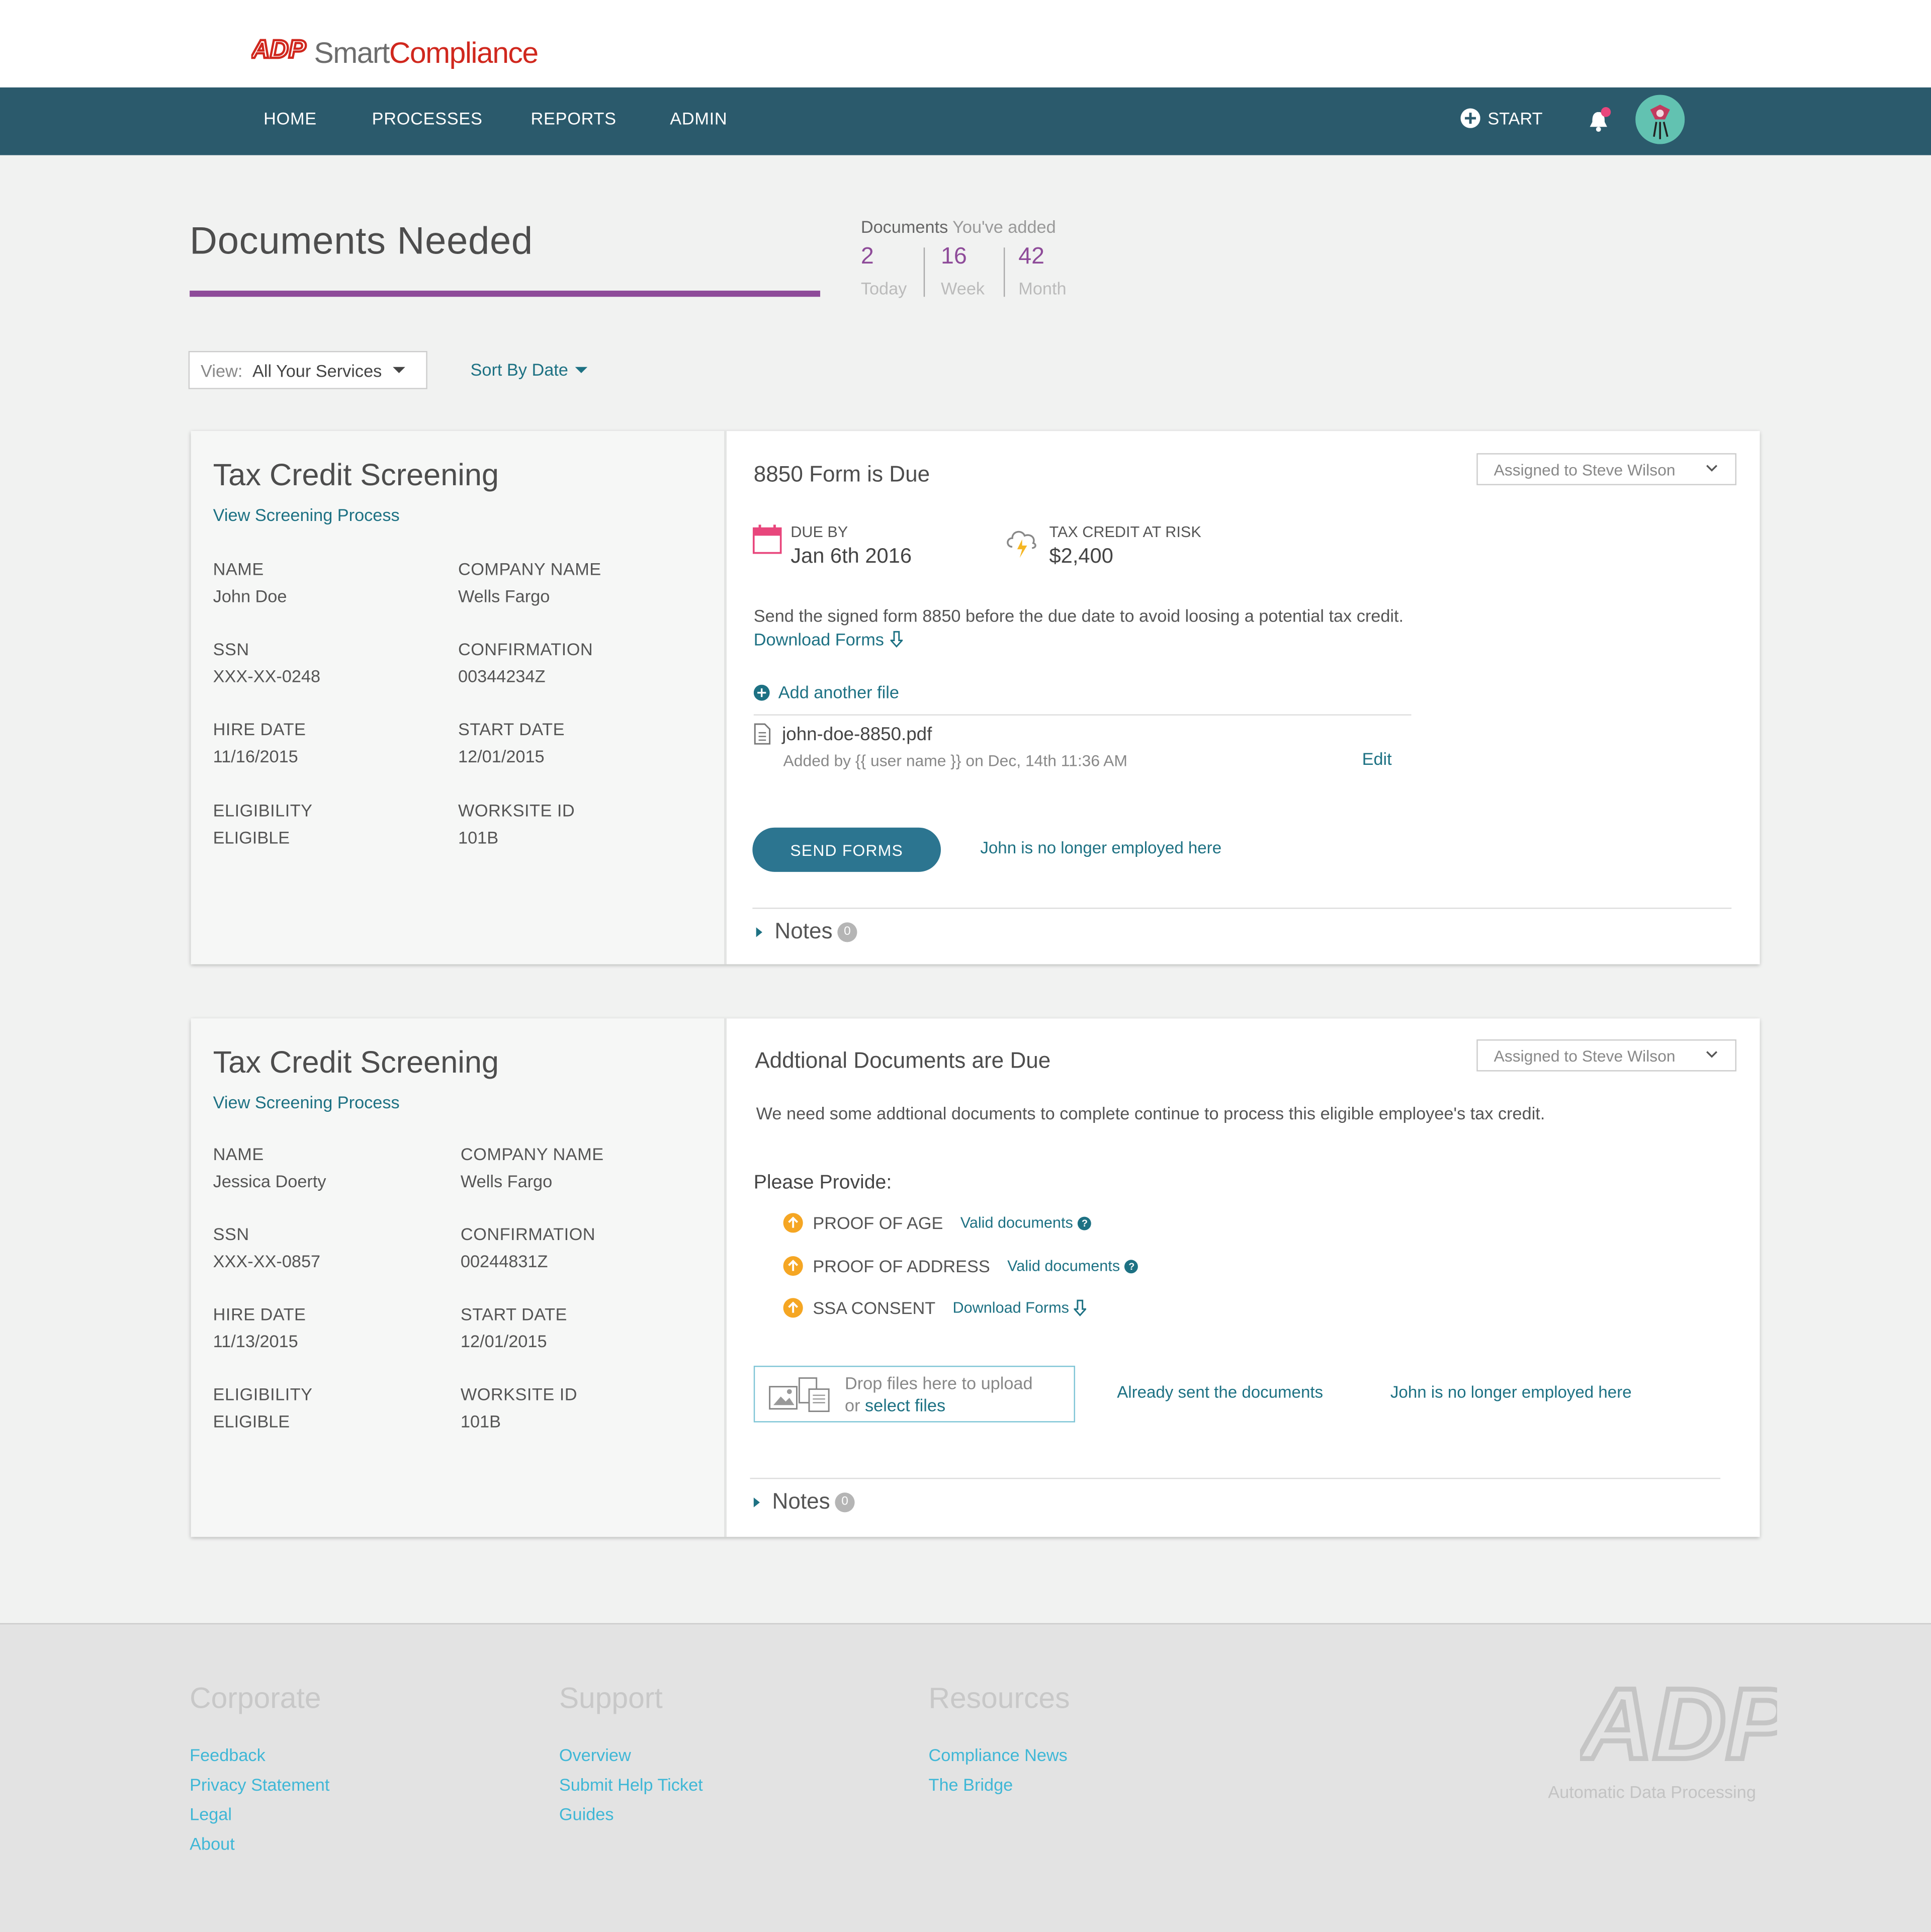 Image resolution: width=1931 pixels, height=1932 pixels. What do you see at coordinates (999, 1699) in the screenshot?
I see `footer-heading-resources: Resources` at bounding box center [999, 1699].